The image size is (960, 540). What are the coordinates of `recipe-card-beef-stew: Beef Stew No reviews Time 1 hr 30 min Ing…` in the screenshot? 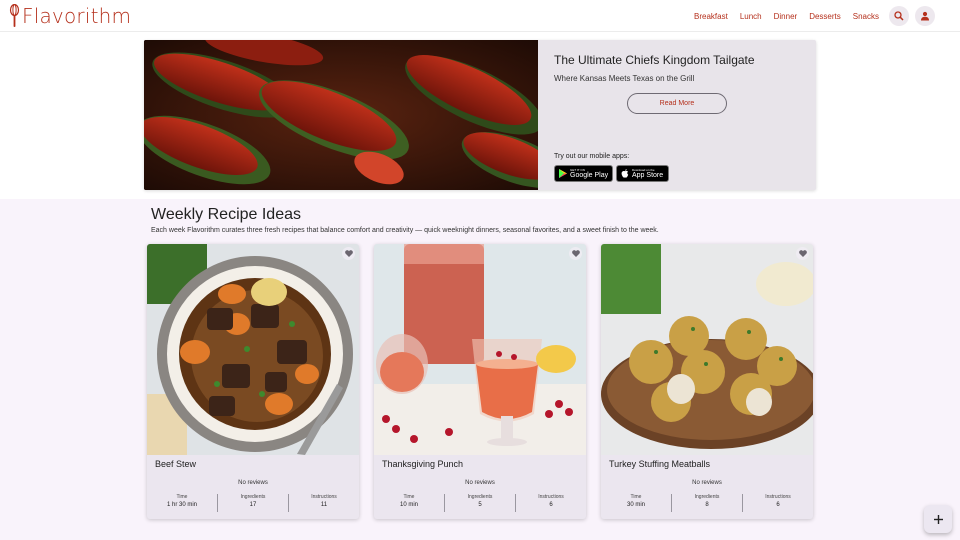 It's located at (253, 381).